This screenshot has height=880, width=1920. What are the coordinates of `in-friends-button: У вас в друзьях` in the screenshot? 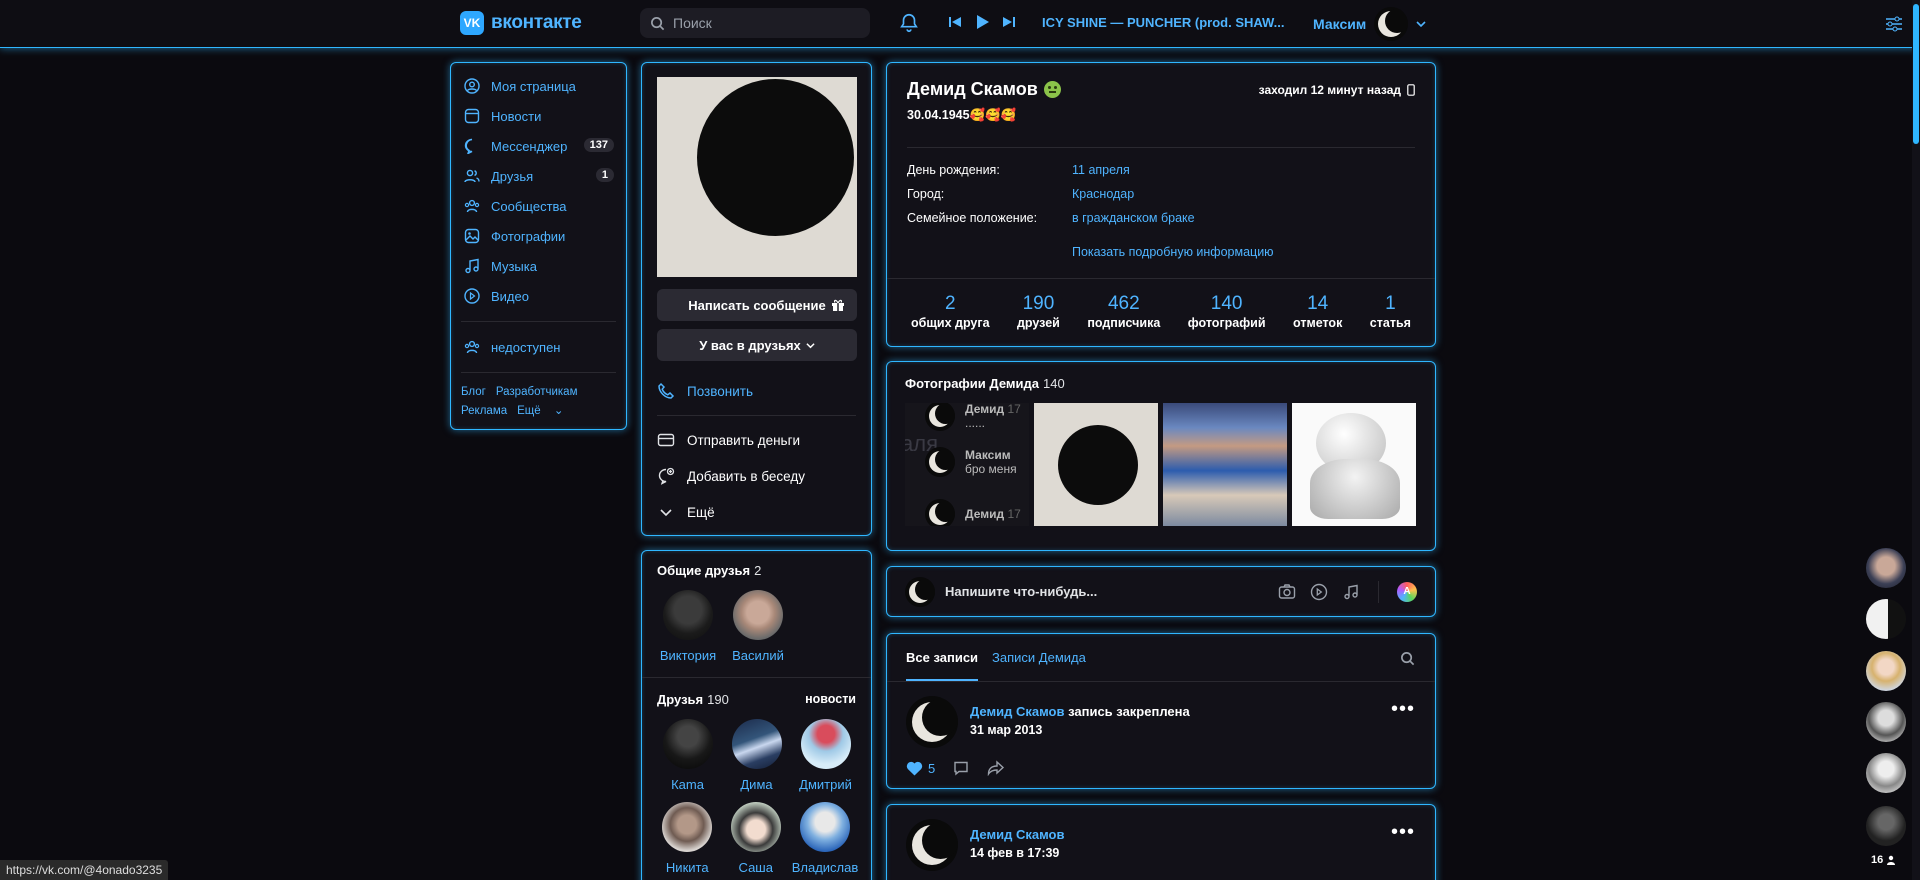 It's located at (757, 345).